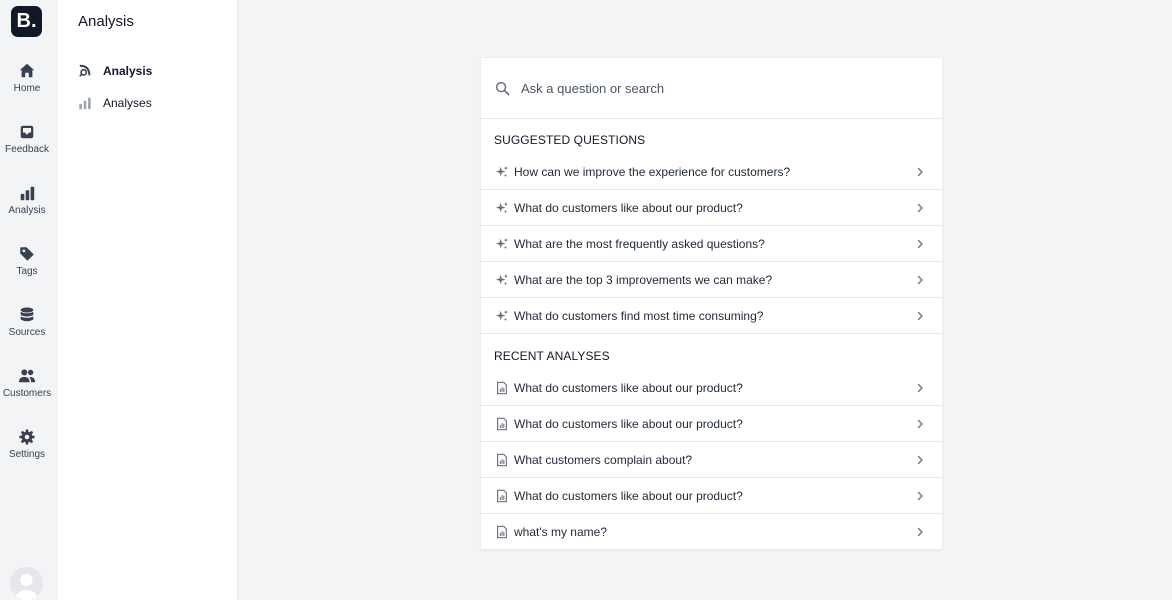 The width and height of the screenshot is (1172, 600). Describe the element at coordinates (27, 265) in the screenshot. I see `rail-item-tags: Tags` at that location.